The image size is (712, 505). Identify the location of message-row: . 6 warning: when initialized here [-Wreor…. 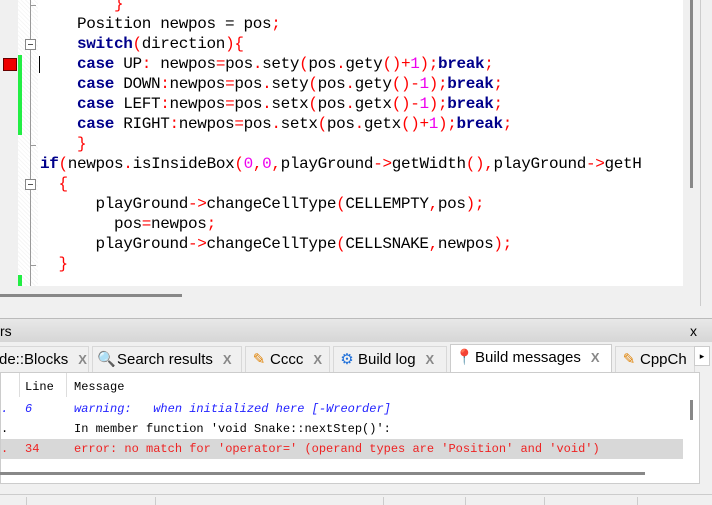
(342, 409).